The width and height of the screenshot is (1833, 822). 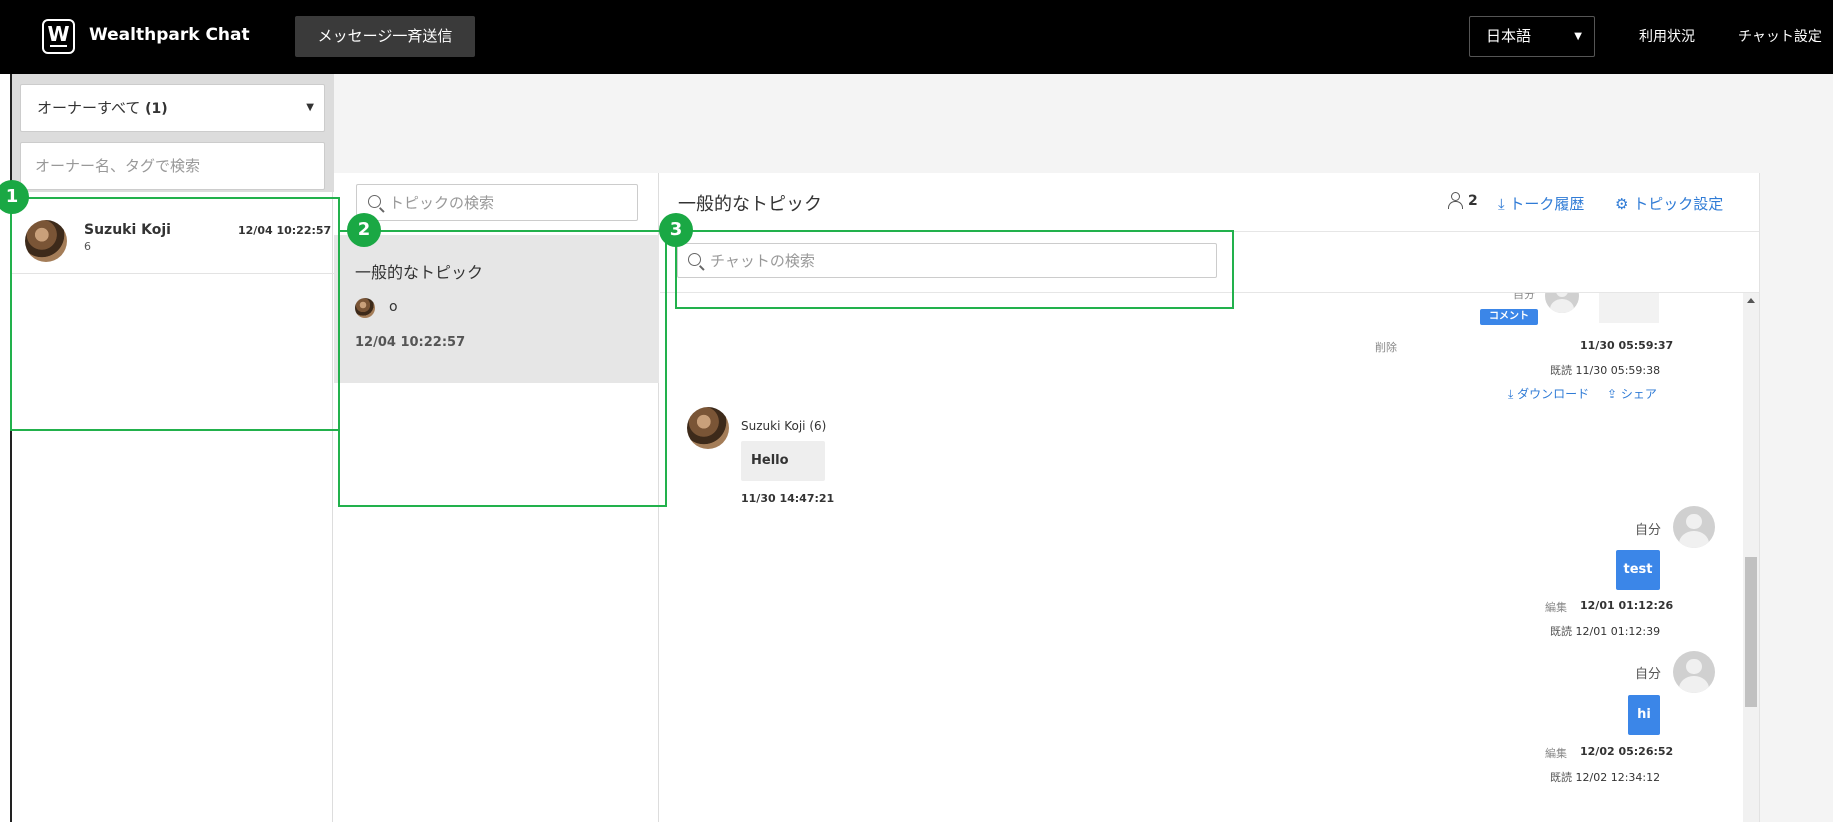 What do you see at coordinates (1627, 605) in the screenshot?
I see `message-time: 12/01 01:12:26` at bounding box center [1627, 605].